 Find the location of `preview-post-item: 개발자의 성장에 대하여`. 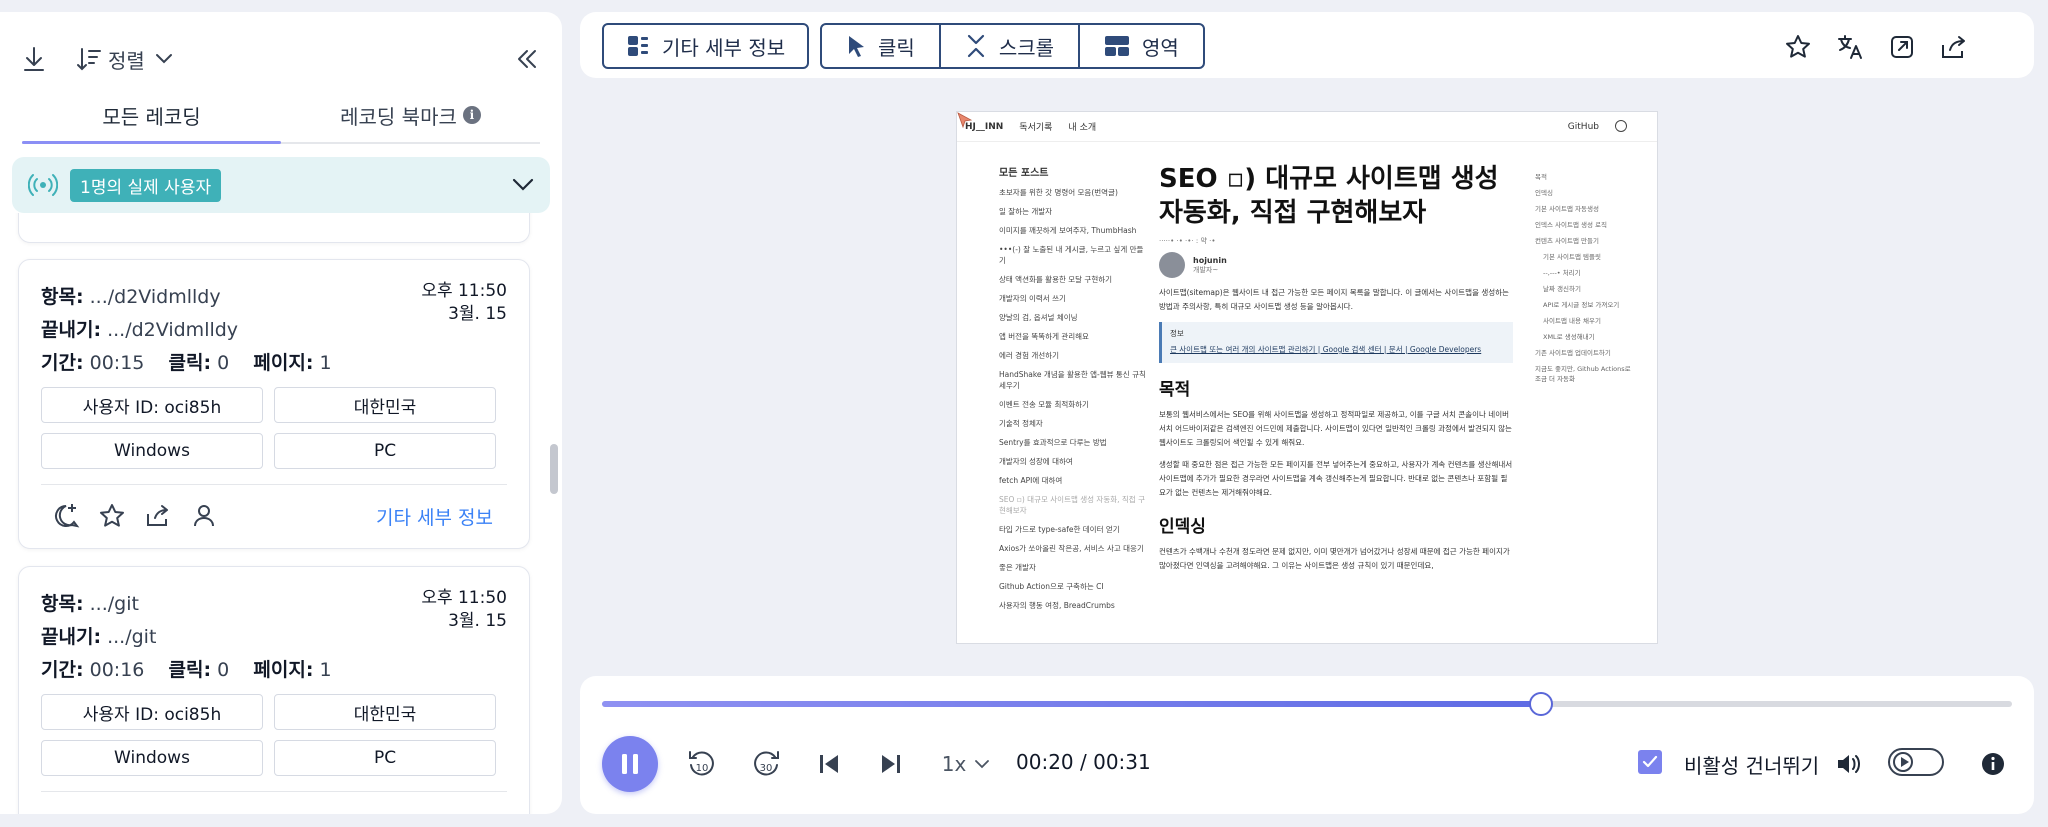

preview-post-item: 개발자의 성장에 대하여 is located at coordinates (1074, 461).